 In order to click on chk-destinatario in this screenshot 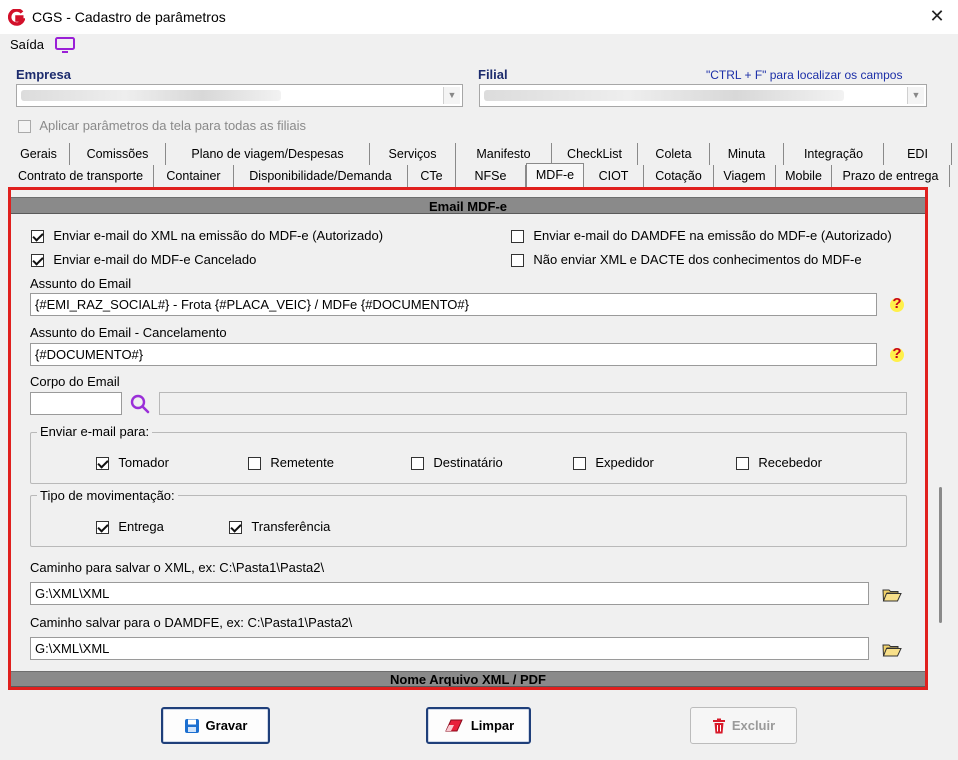, I will do `click(417, 464)`.